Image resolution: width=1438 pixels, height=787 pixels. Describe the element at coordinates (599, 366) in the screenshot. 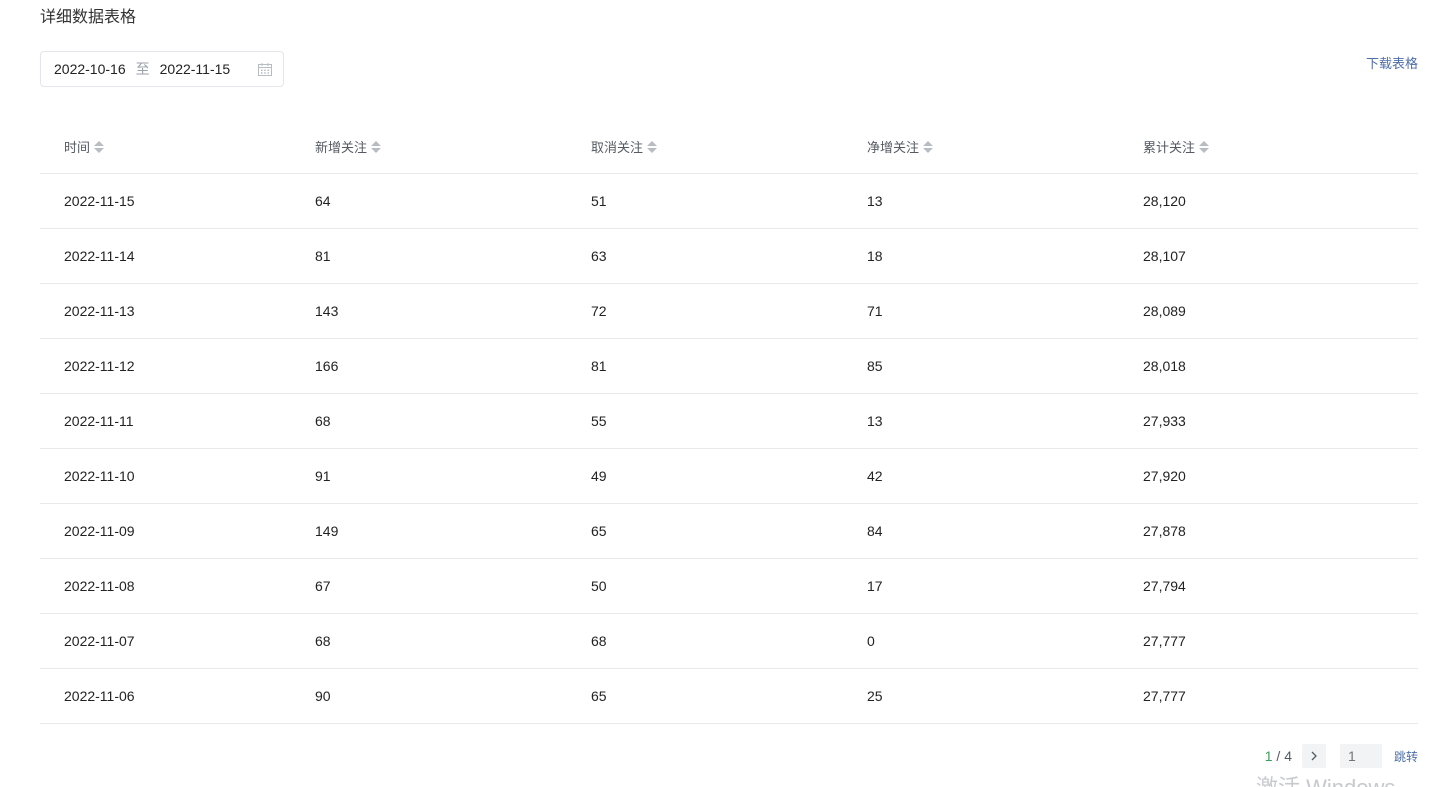

I see `cell-unfollows: 81` at that location.